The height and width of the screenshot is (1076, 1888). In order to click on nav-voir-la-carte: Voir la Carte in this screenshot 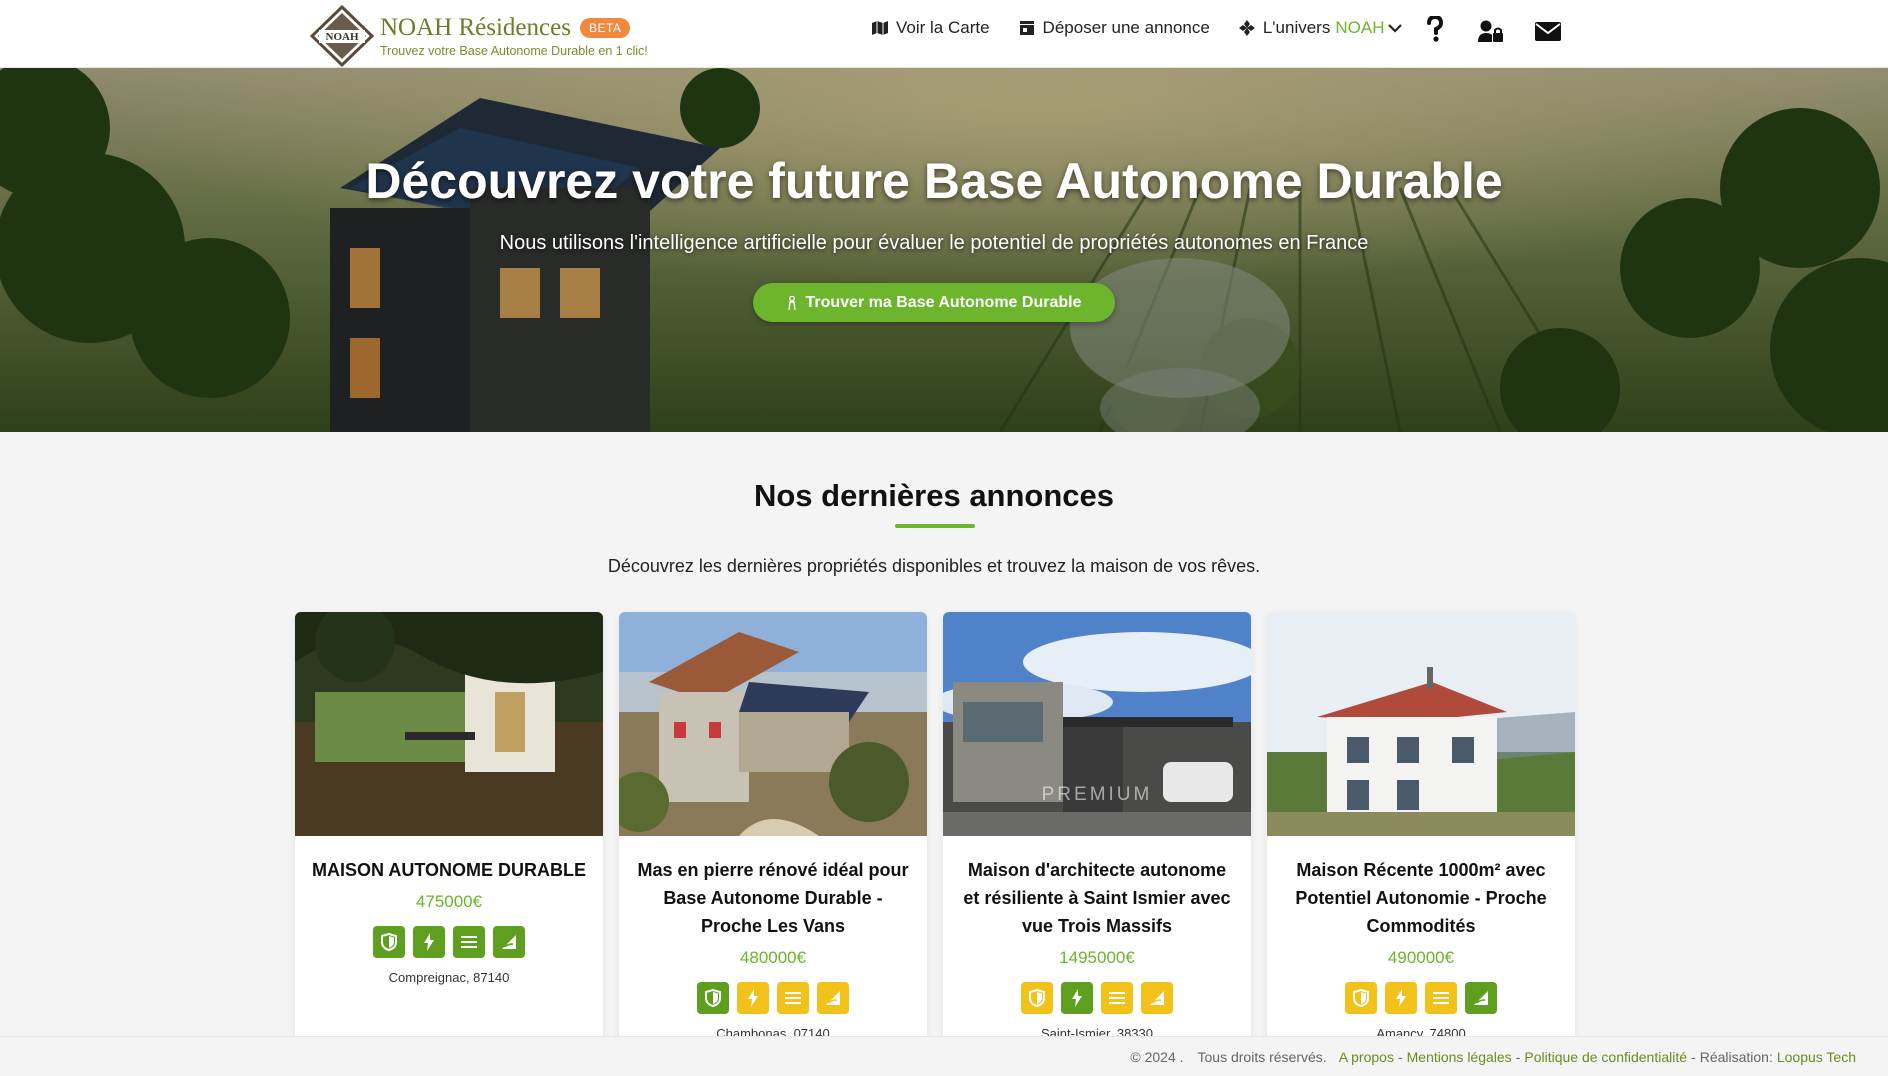, I will do `click(931, 28)`.